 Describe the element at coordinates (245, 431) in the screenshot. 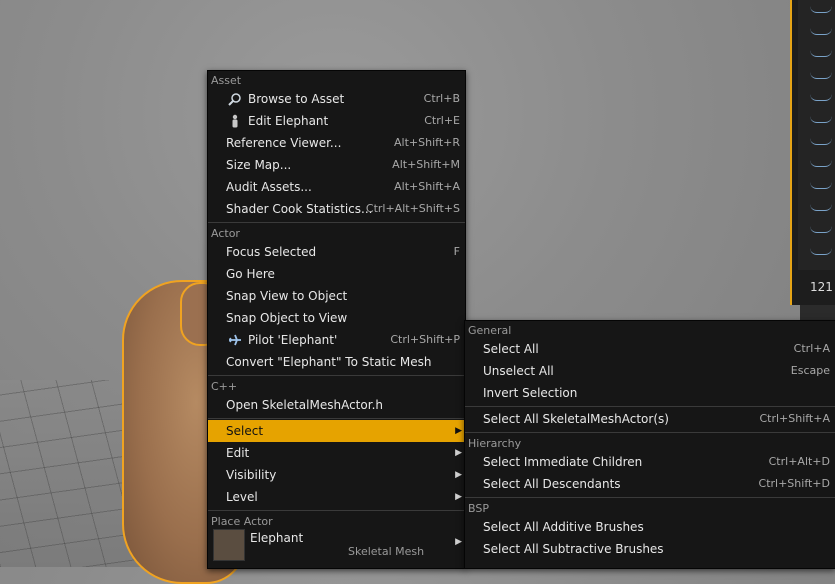

I see `menu-item-label: Select` at that location.